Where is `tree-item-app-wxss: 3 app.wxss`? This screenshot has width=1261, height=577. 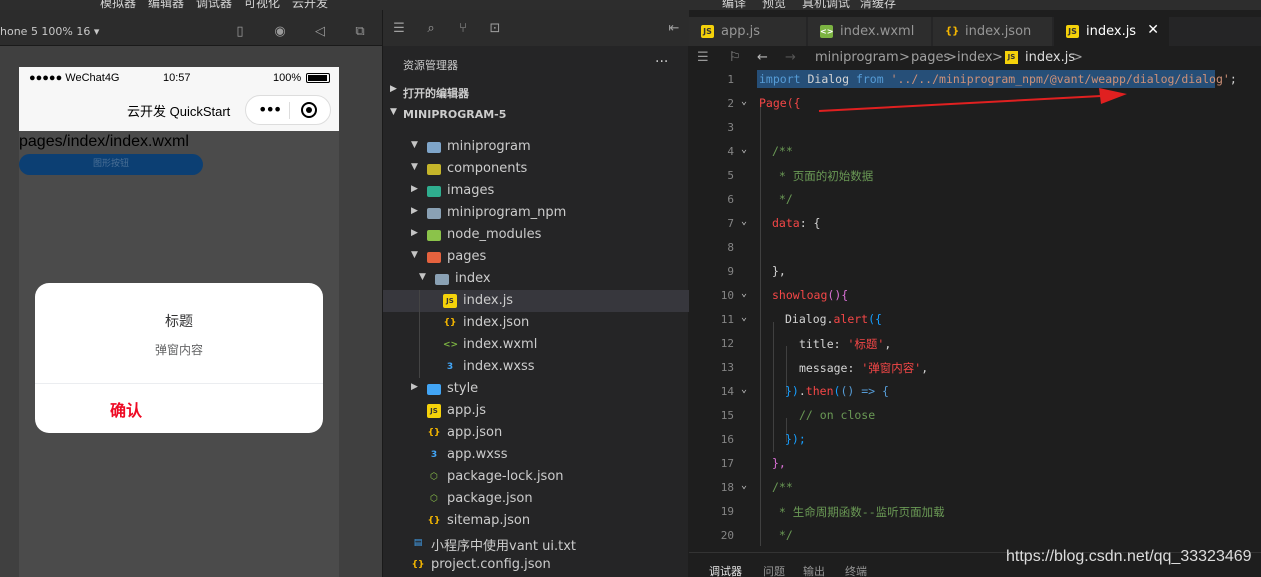 tree-item-app-wxss: 3 app.wxss is located at coordinates (536, 455).